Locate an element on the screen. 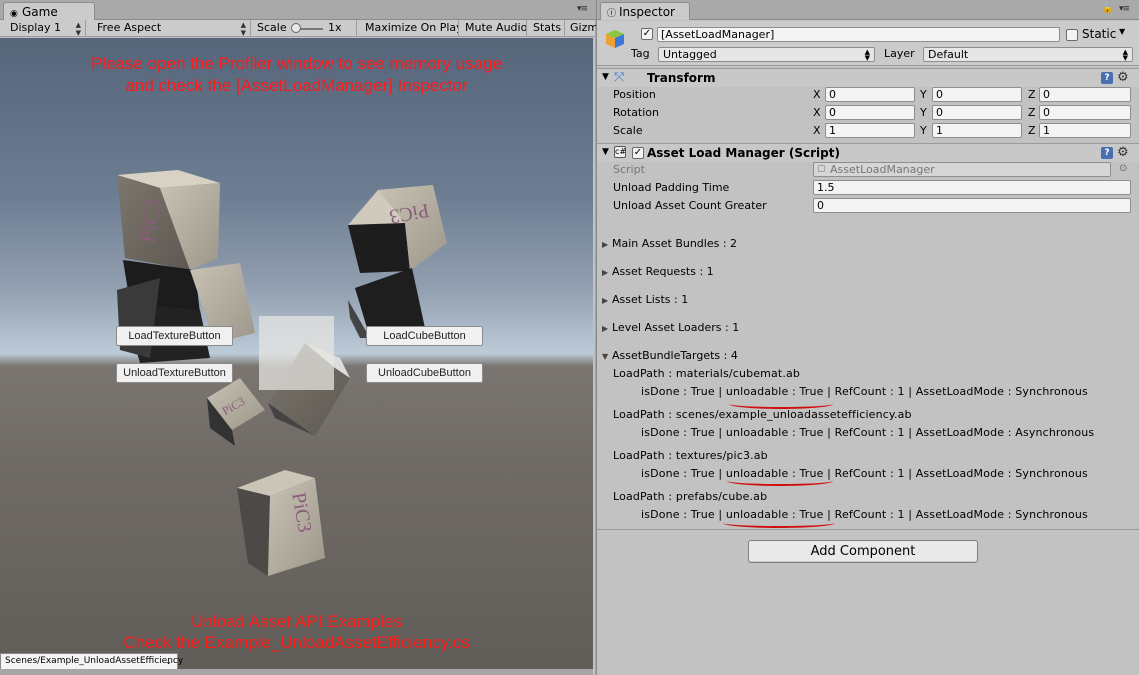 The image size is (1139, 675). tag-dropdown: Untagged ▲ ▼ is located at coordinates (766, 54).